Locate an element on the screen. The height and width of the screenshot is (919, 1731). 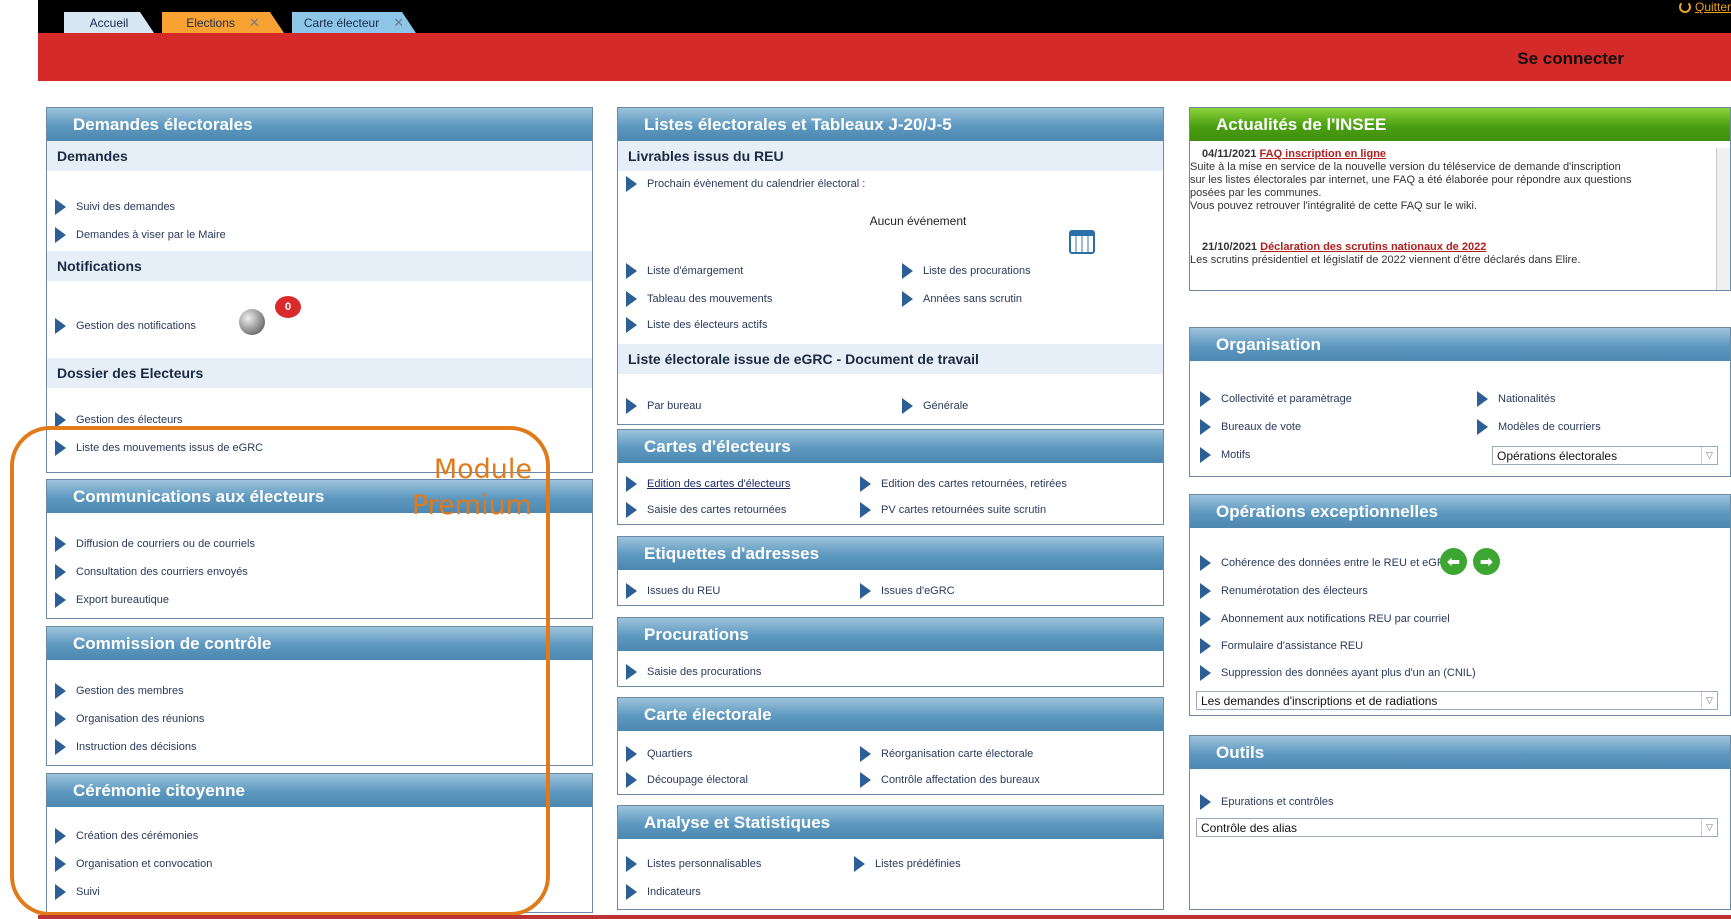
tab-carte-electeur: Carte électeur ✕ is located at coordinates (354, 22).